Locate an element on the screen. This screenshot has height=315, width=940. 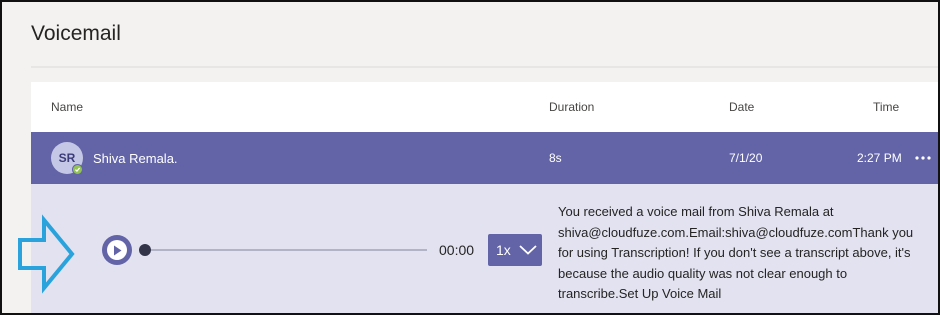
play-button is located at coordinates (117, 250).